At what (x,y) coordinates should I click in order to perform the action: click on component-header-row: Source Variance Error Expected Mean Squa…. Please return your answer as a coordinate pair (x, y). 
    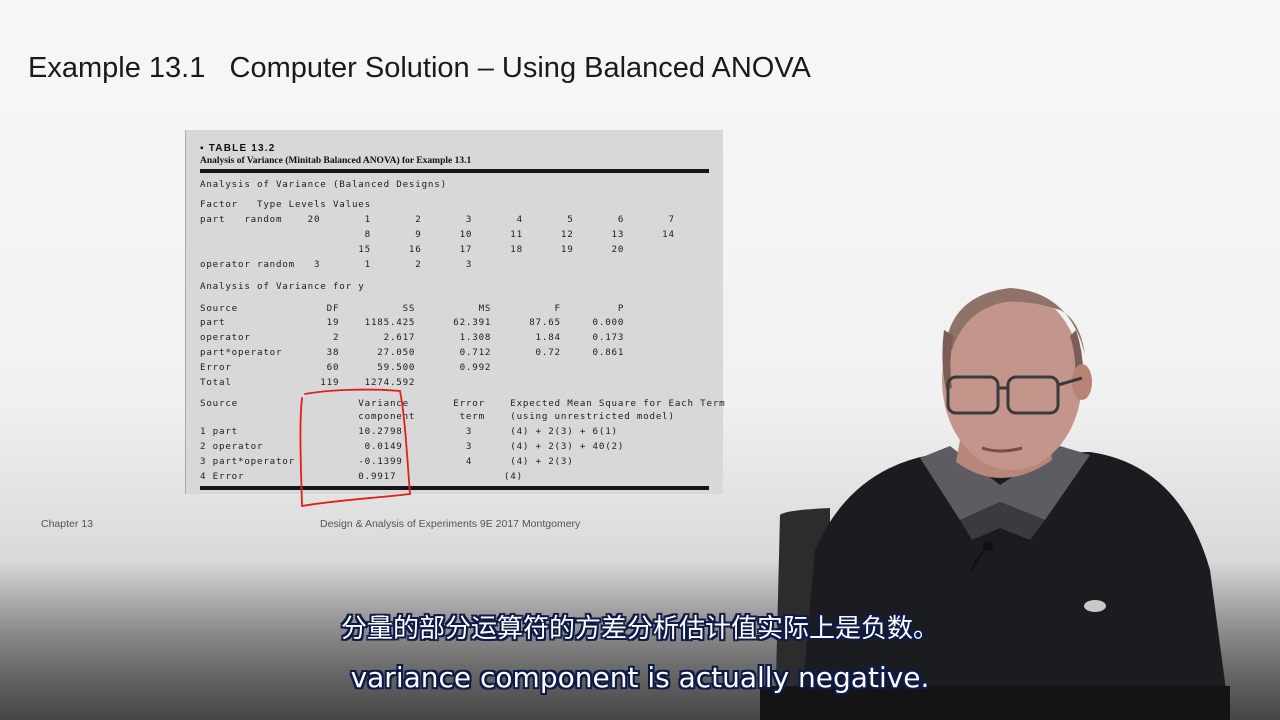
    Looking at the image, I should click on (463, 403).